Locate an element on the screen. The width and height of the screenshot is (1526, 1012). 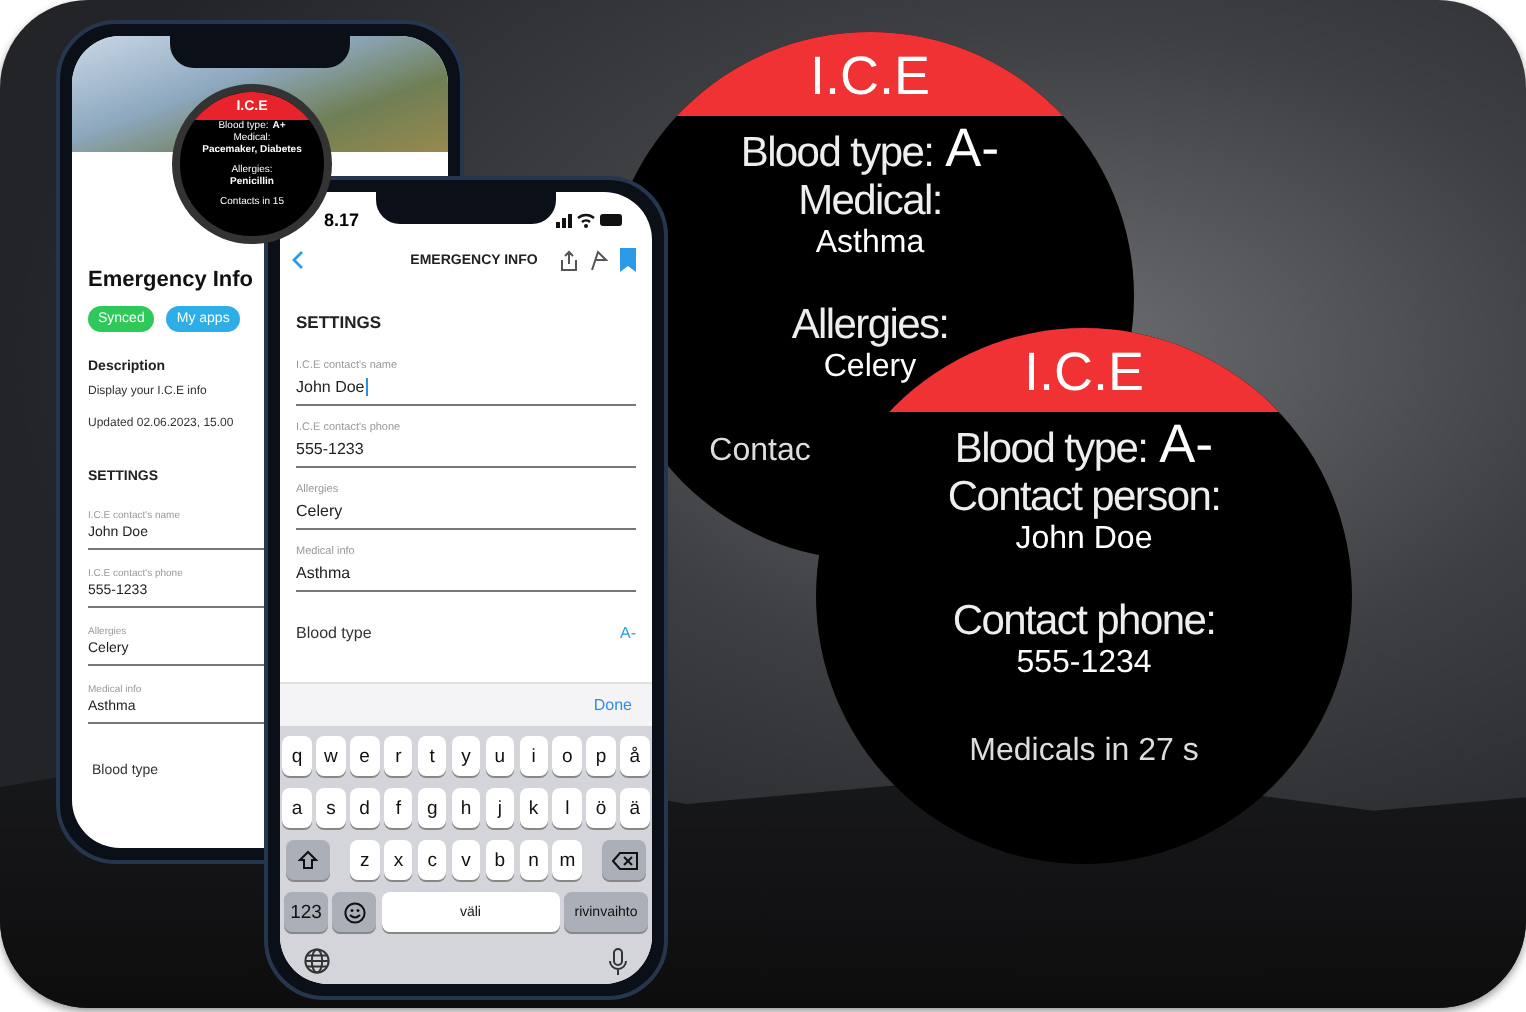
watch-label: Medical: is located at coordinates (870, 202).